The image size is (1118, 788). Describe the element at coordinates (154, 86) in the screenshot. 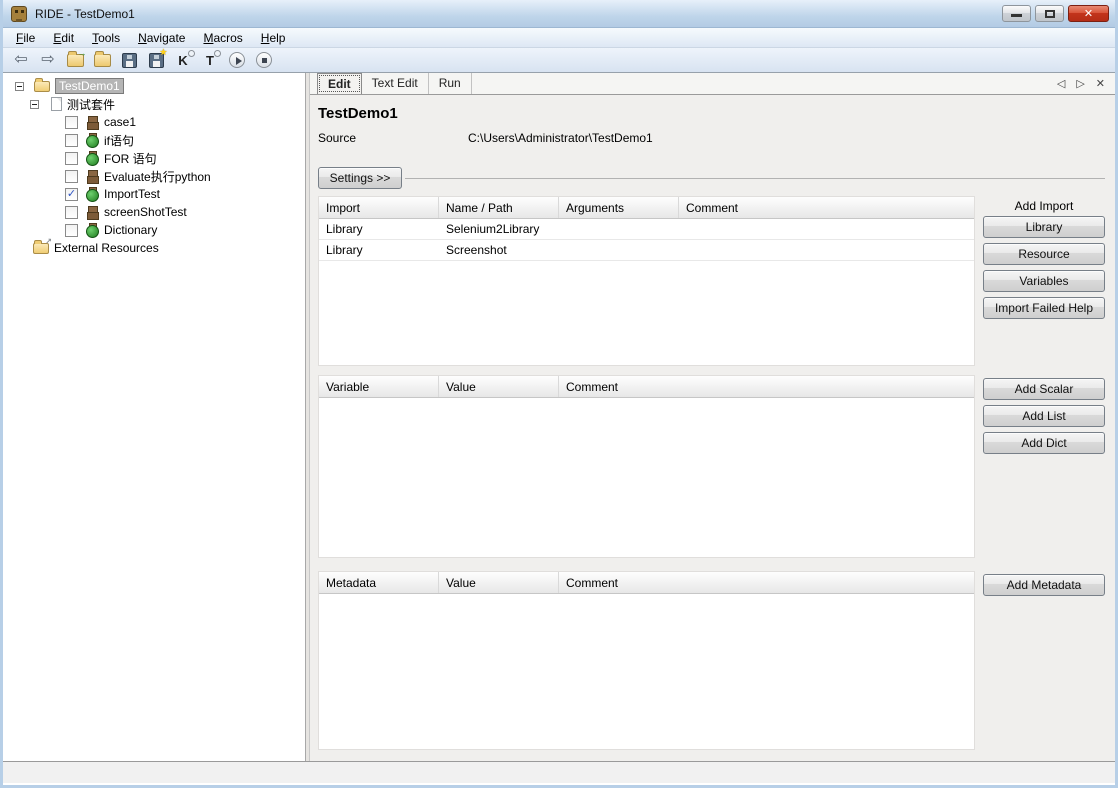

I see `tree-item-root: TestDemo1` at that location.